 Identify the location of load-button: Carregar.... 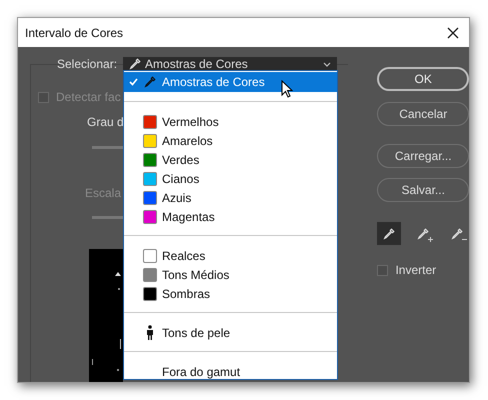
(423, 156).